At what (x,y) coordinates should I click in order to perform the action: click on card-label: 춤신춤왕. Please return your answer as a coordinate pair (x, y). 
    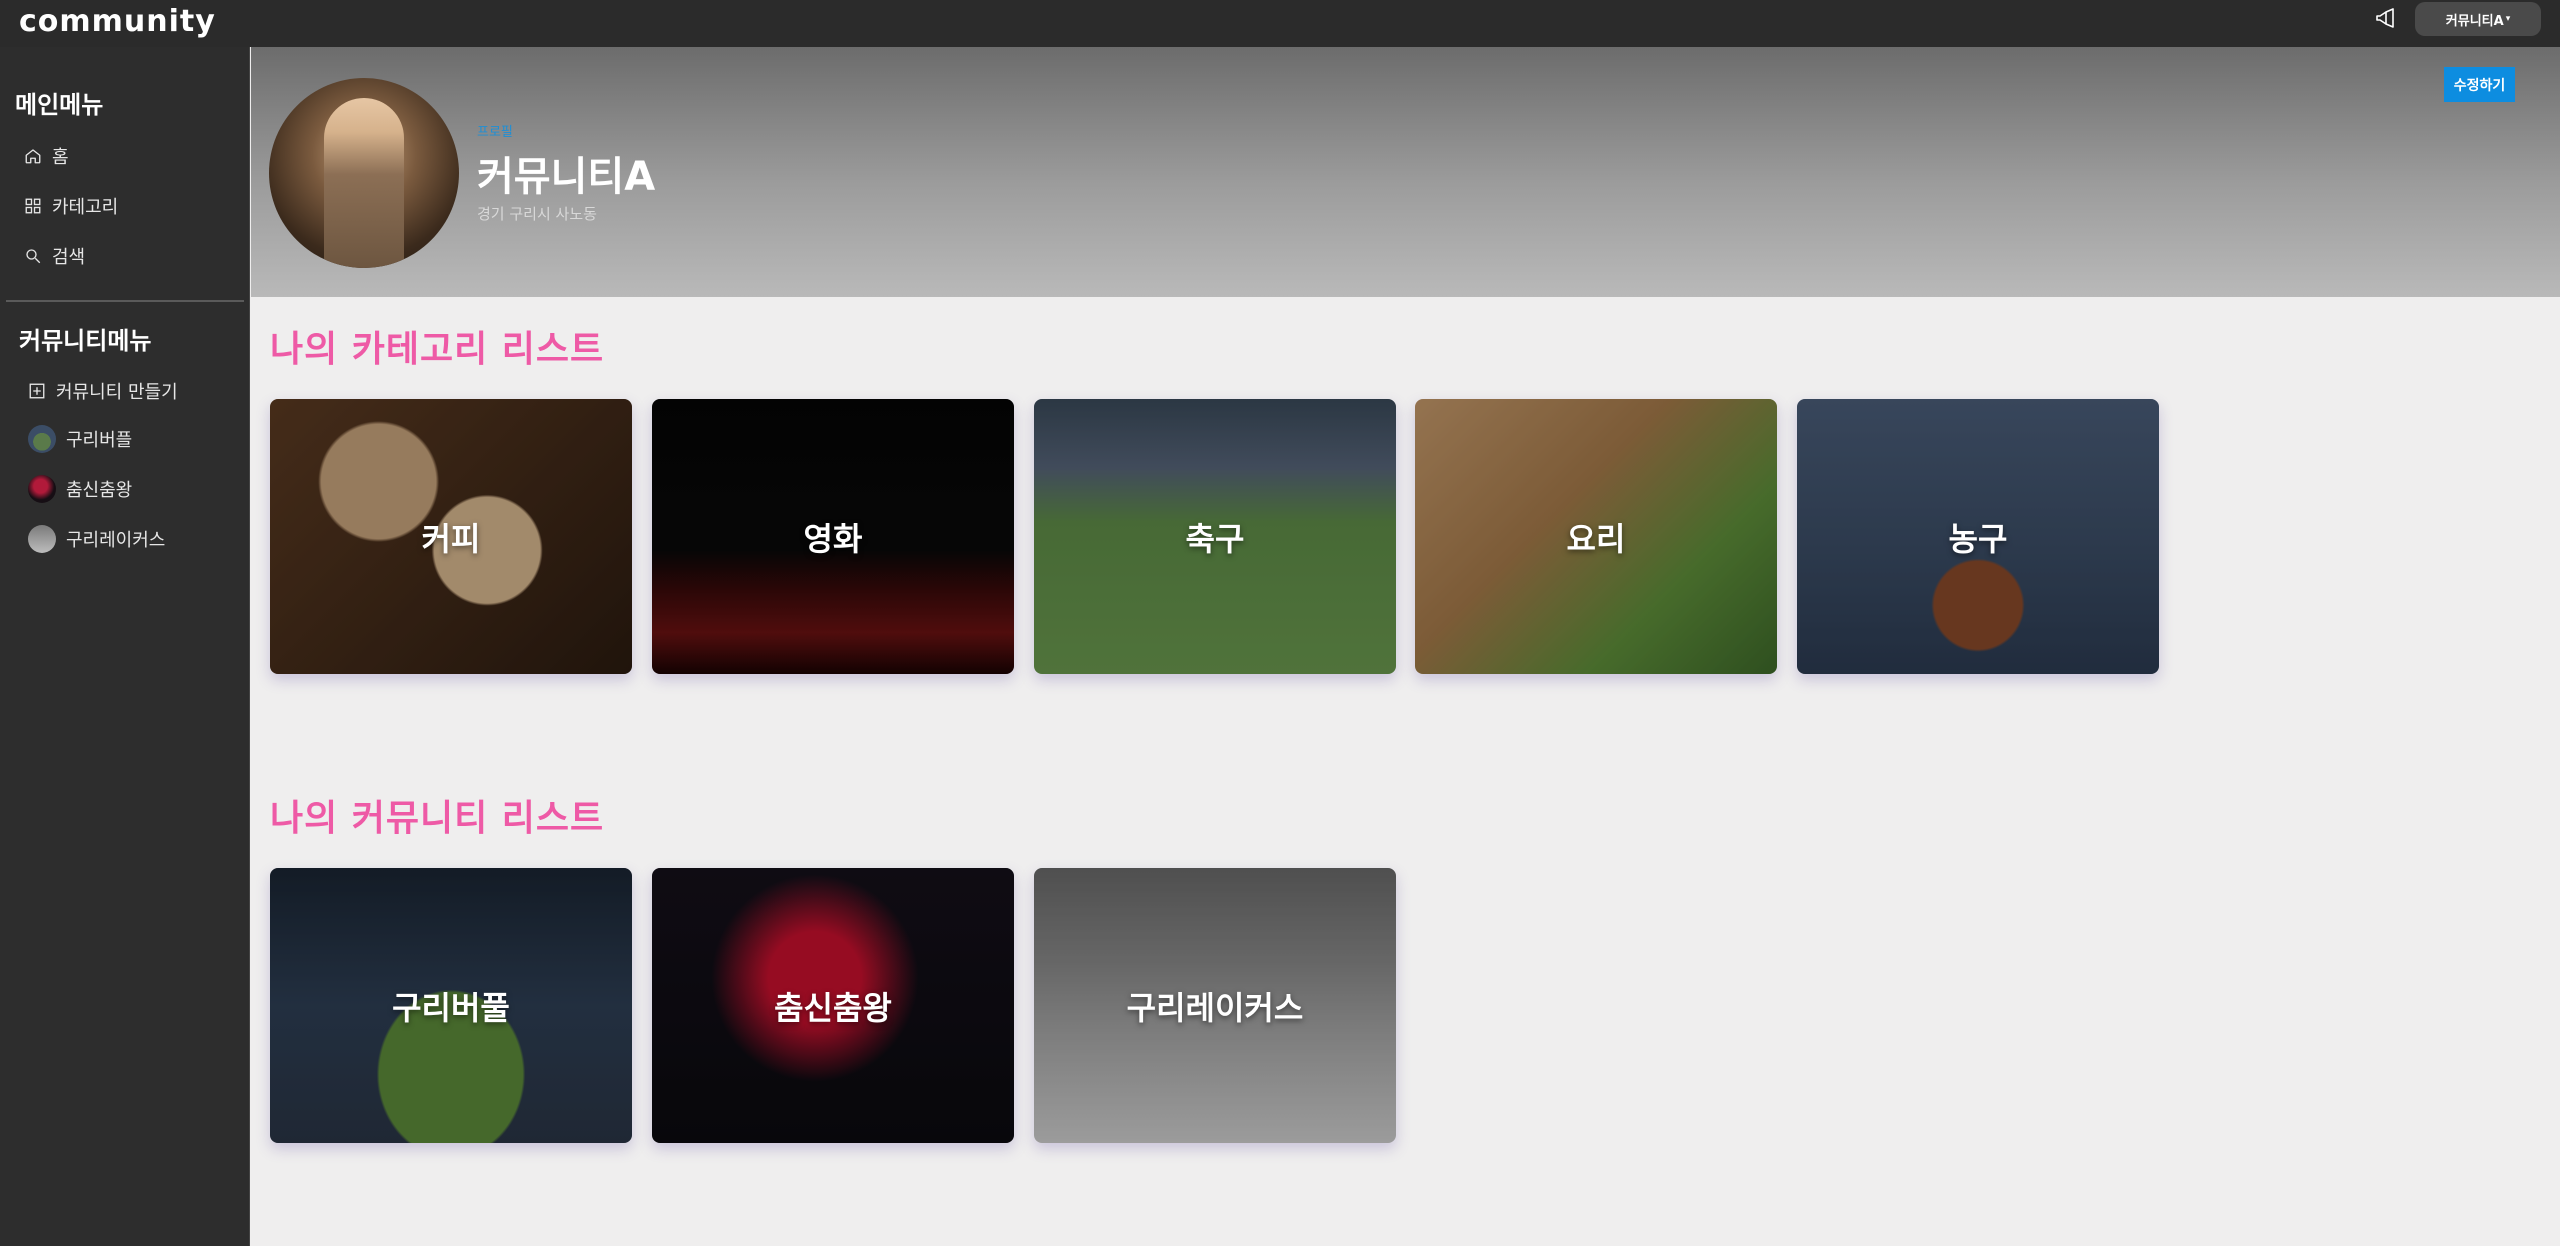
    Looking at the image, I should click on (833, 1007).